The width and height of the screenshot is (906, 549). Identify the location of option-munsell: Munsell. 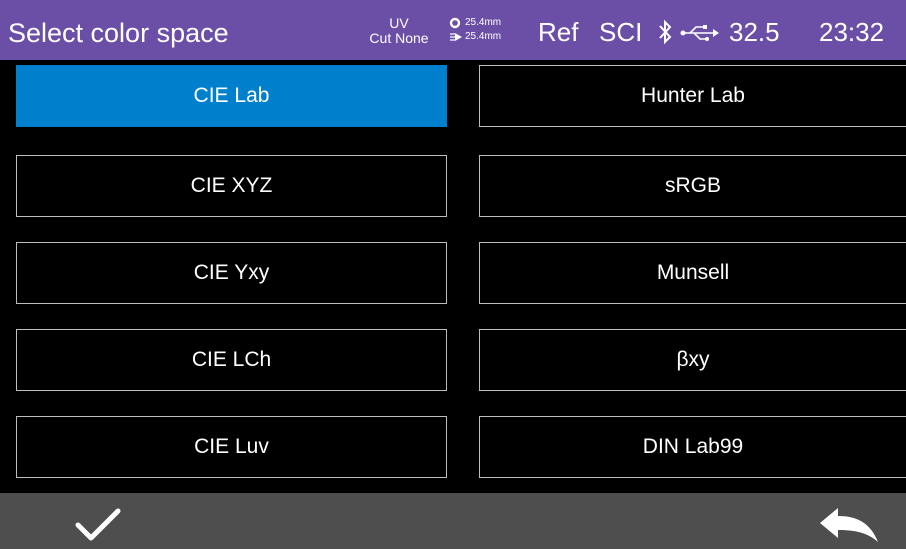
(692, 273).